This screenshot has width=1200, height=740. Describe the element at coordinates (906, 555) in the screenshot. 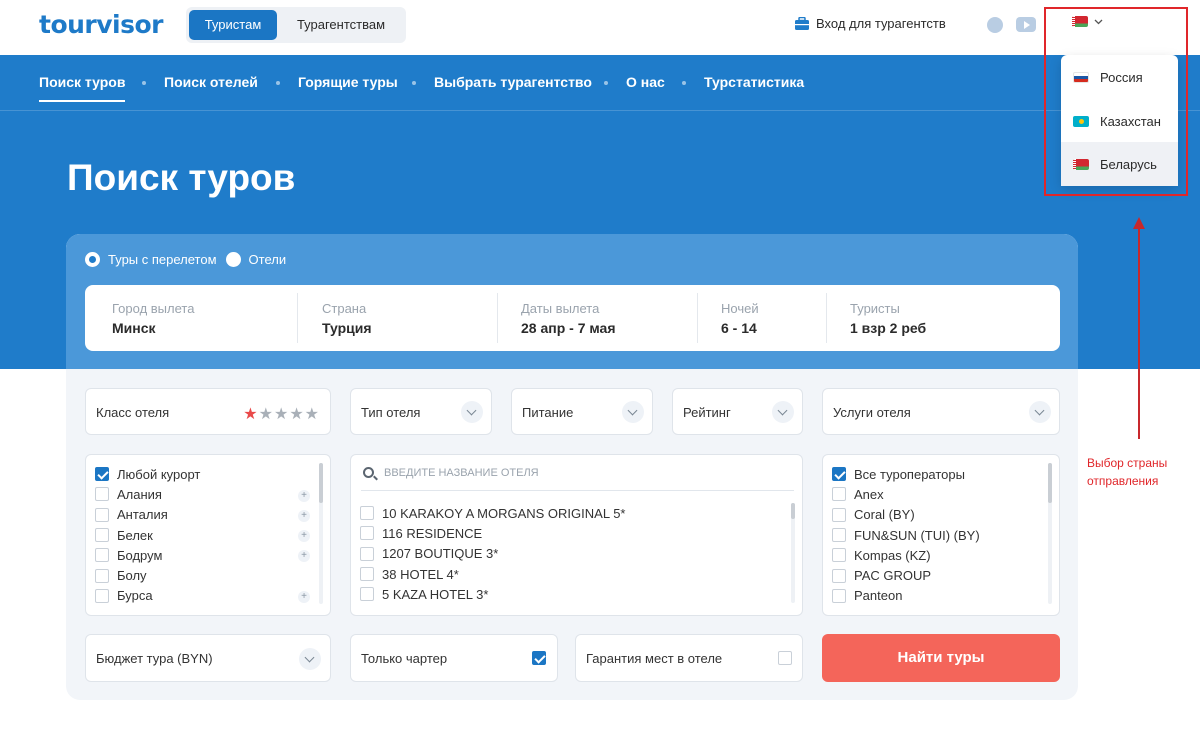

I see `list-item: Kompas (KZ)` at that location.